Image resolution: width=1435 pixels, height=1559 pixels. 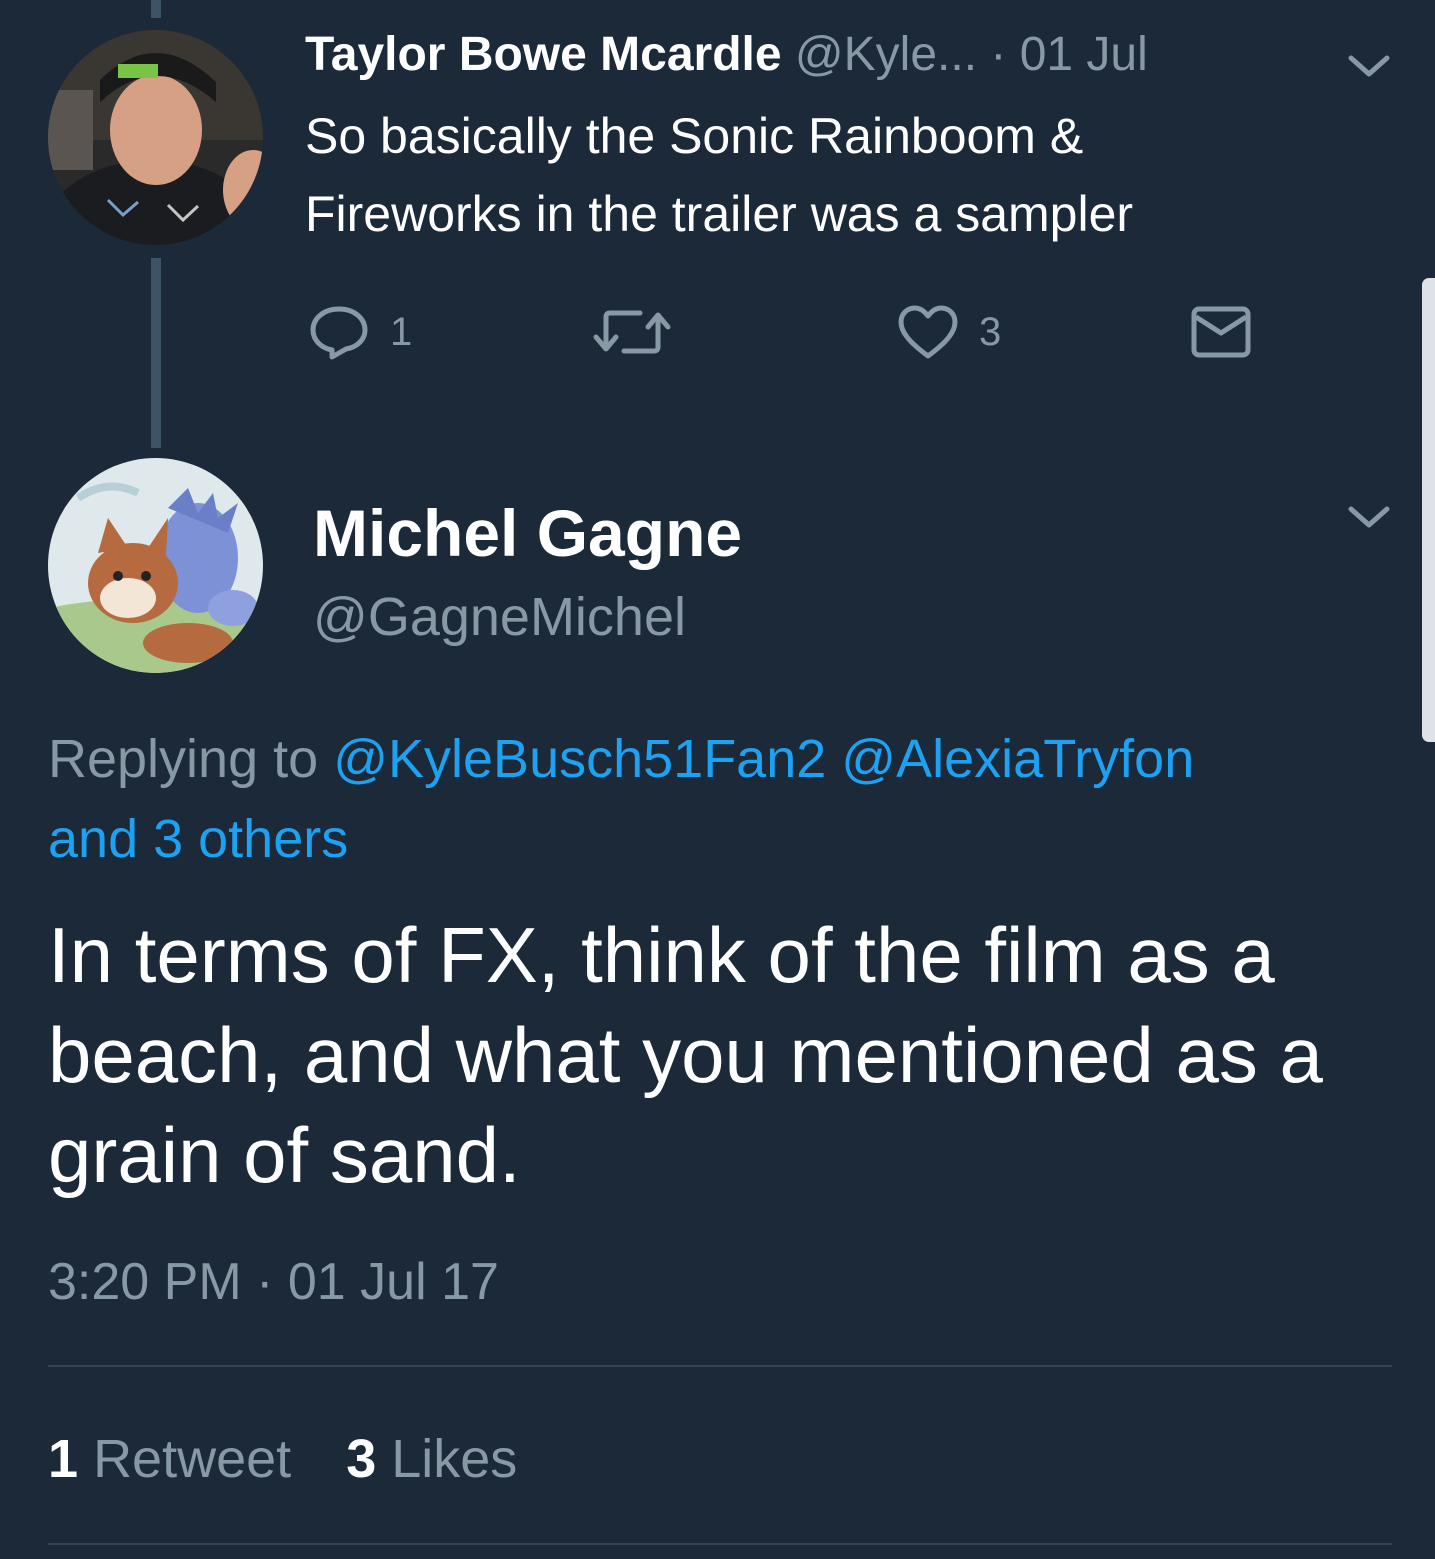 What do you see at coordinates (719, 214) in the screenshot?
I see `tweet1-text-line2: Fireworks in the trailer was a sampler` at bounding box center [719, 214].